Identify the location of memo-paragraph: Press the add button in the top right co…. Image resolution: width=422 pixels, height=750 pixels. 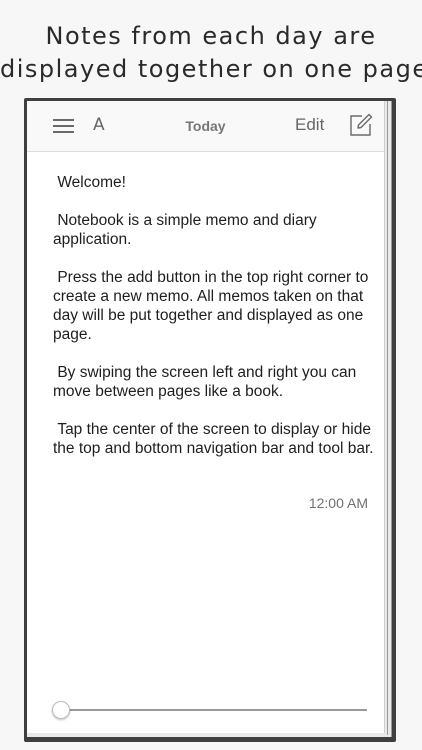
(213, 306).